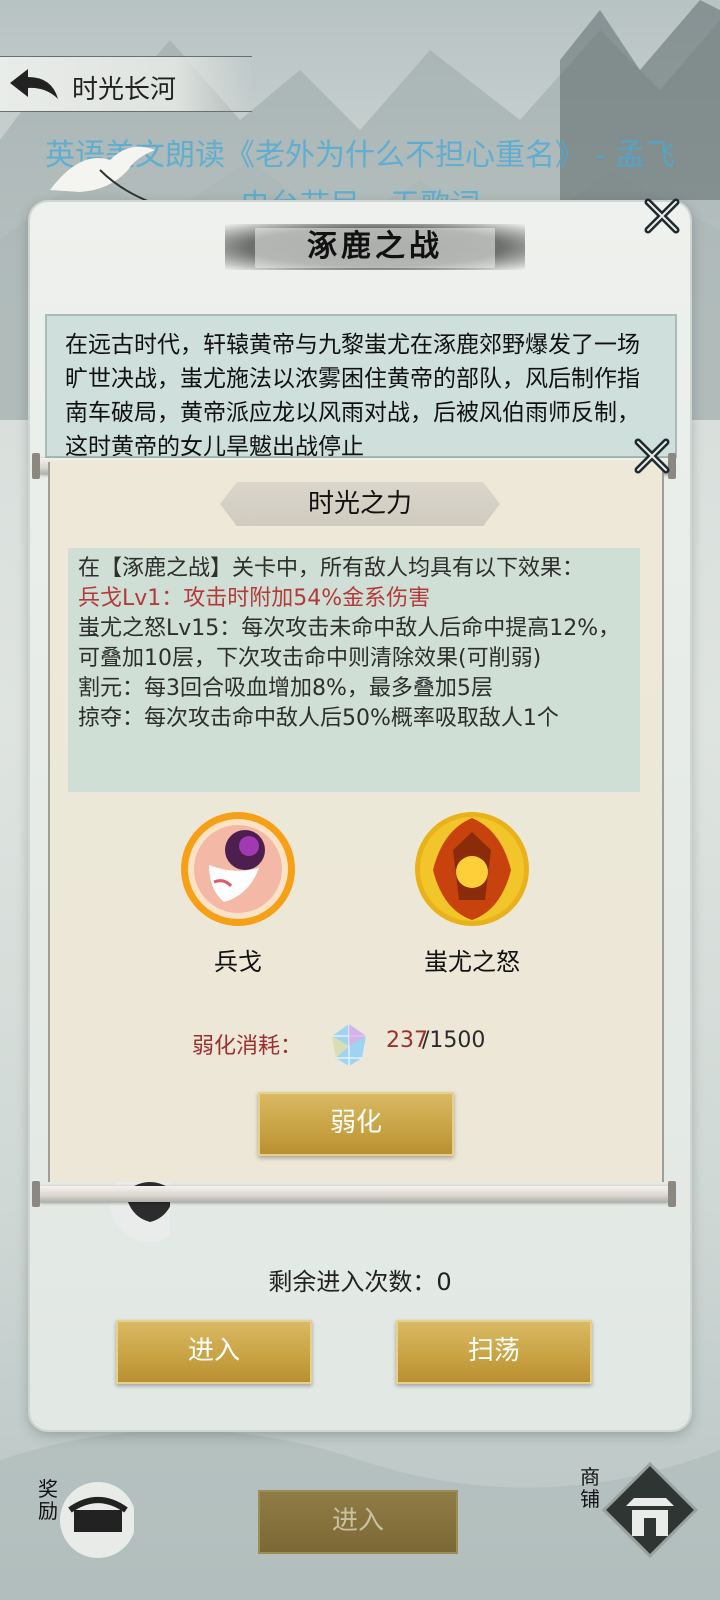  Describe the element at coordinates (590, 1488) in the screenshot. I see `shop-label: 商铺` at that location.